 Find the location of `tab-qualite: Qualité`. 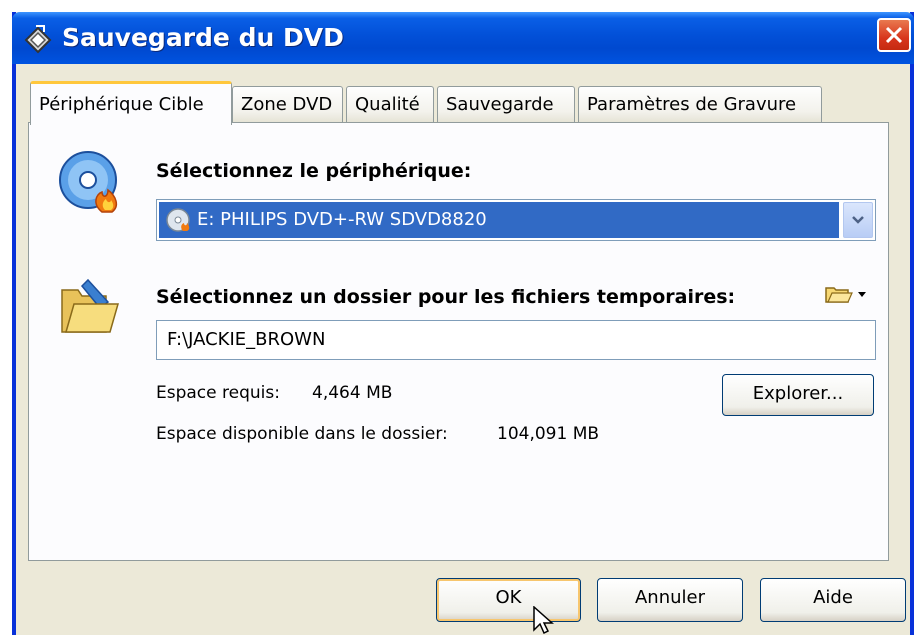

tab-qualite: Qualité is located at coordinates (390, 104).